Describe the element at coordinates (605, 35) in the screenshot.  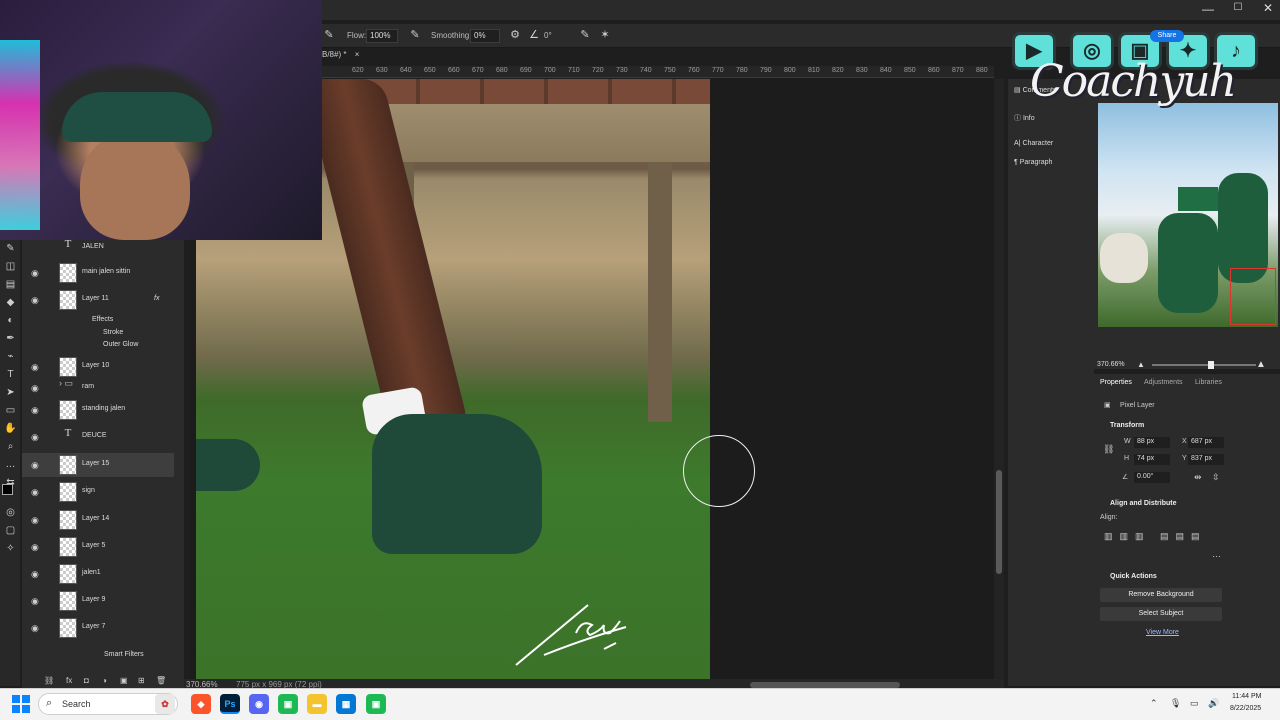
I see `symmetry-icon: ✶` at that location.